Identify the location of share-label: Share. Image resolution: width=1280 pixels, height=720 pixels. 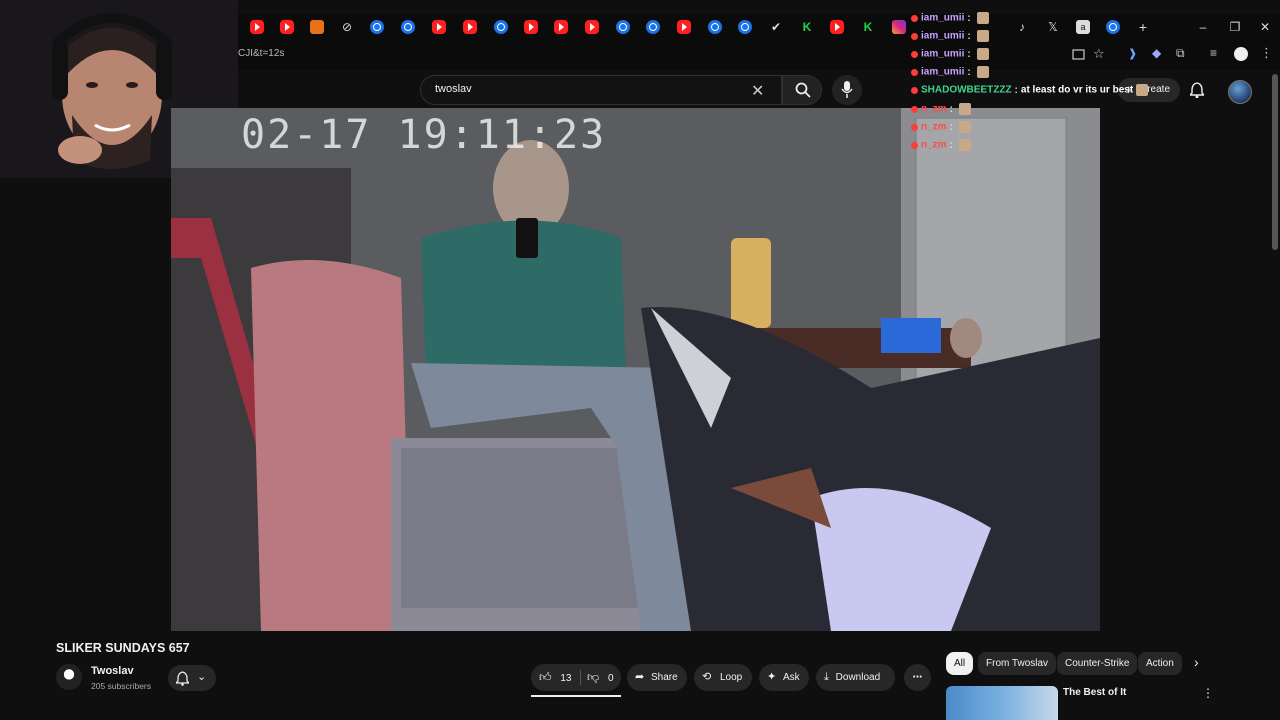
(664, 677).